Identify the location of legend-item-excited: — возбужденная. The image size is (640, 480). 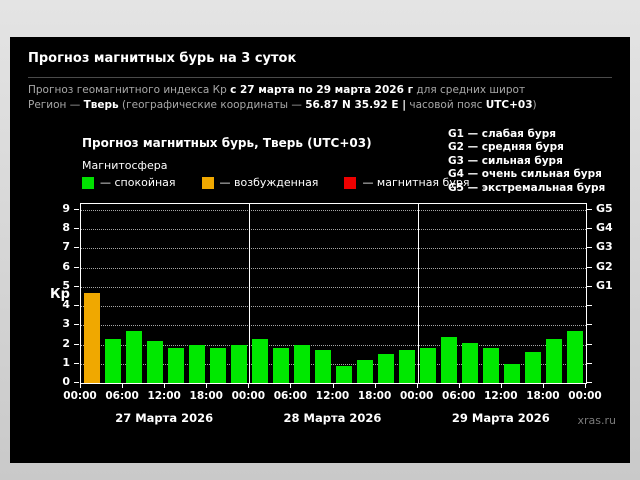
(260, 182).